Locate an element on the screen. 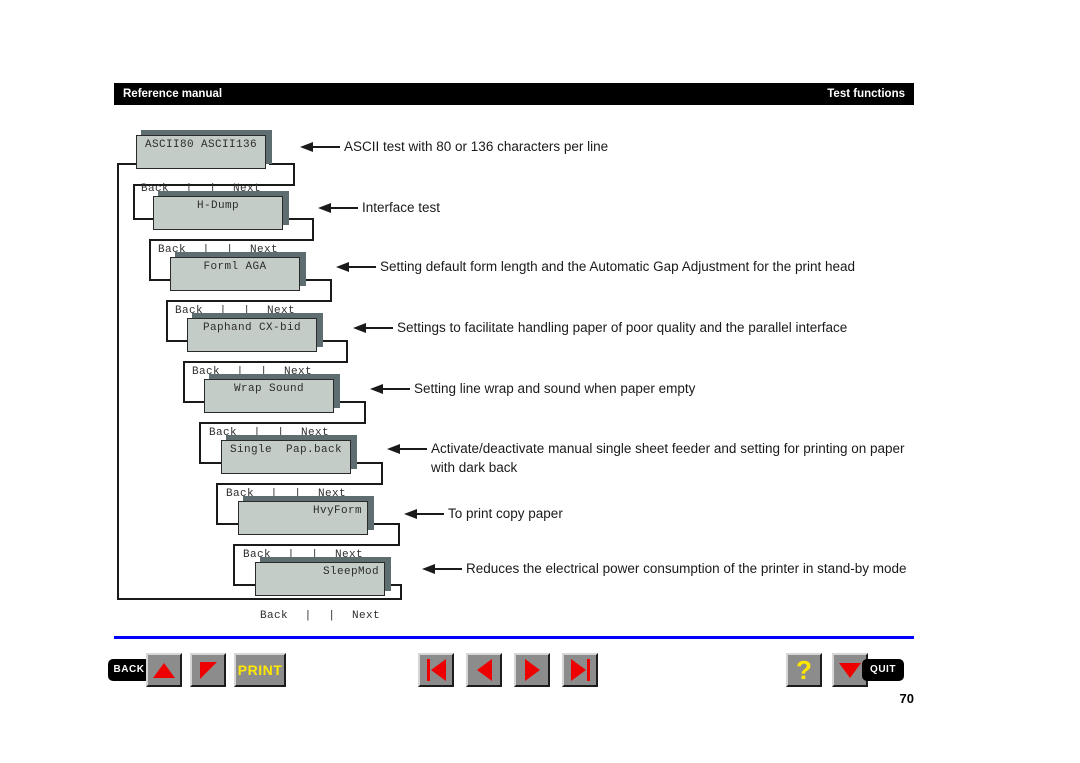  previous-page-button is located at coordinates (484, 670).